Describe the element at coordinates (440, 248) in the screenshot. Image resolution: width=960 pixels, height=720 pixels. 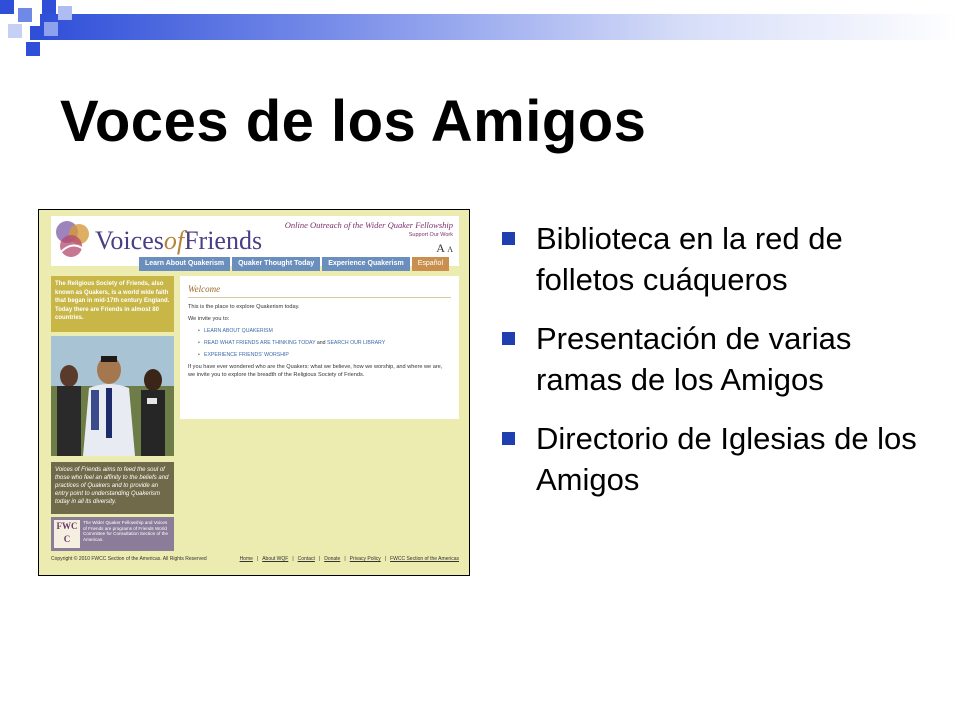
I see `font-size-large-button: A` at that location.